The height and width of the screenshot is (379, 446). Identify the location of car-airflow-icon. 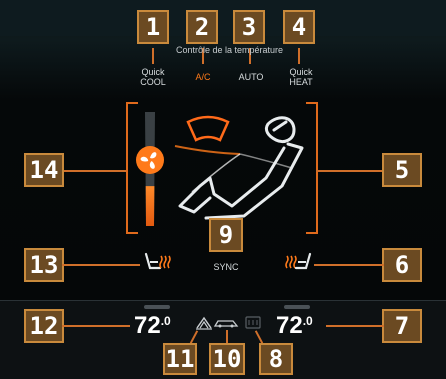
(226, 323).